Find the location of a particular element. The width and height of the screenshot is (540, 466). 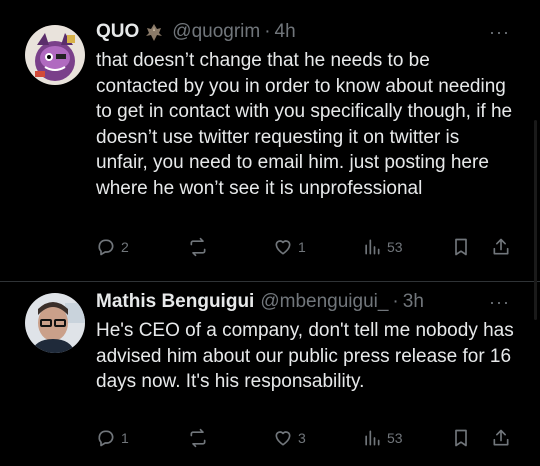

handle: @mbenguigui_ is located at coordinates (324, 302).